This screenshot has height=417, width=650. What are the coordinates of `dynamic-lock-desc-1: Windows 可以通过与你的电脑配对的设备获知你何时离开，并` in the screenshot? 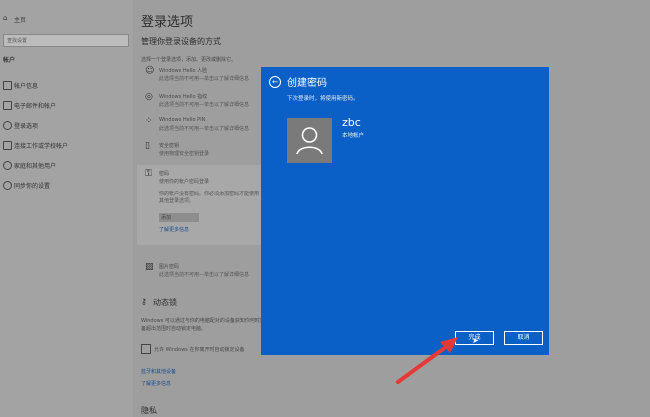 It's located at (210, 321).